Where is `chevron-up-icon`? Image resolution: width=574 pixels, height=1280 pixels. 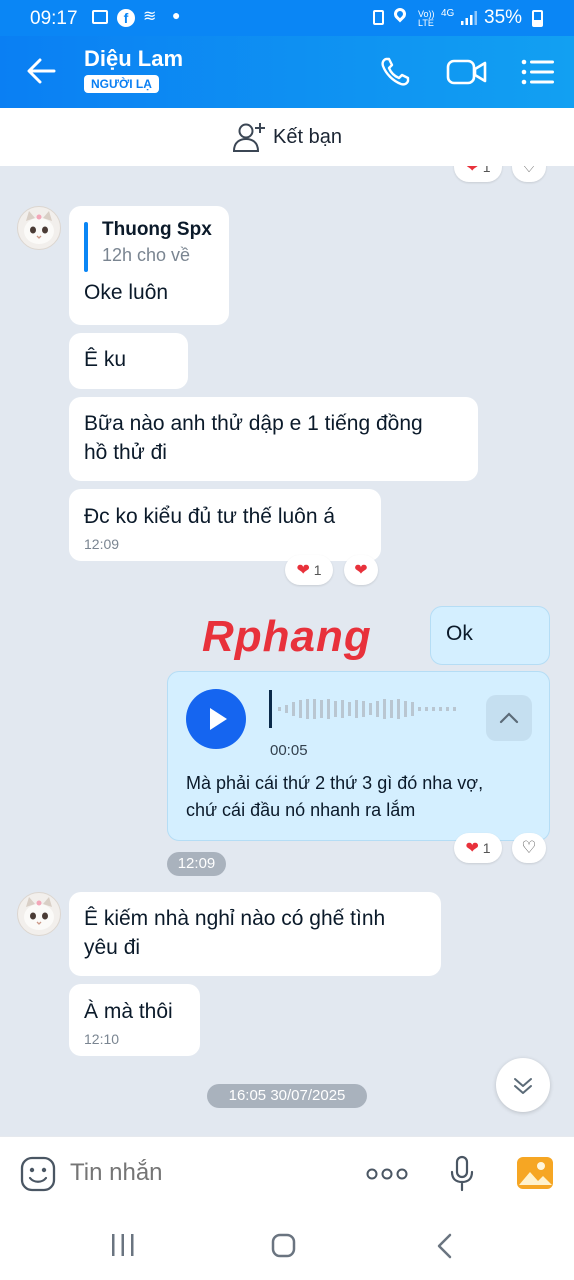 chevron-up-icon is located at coordinates (509, 718).